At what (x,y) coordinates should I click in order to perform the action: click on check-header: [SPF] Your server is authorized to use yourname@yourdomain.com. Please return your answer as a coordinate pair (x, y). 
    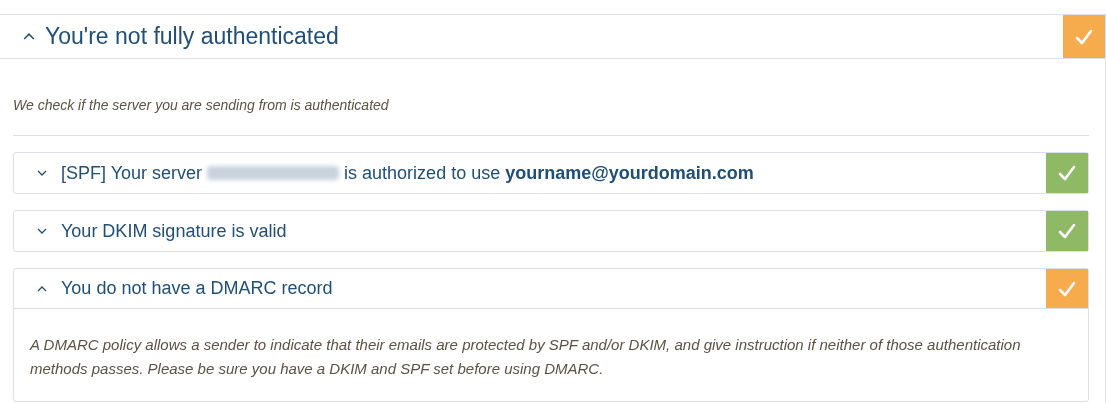
    Looking at the image, I should click on (551, 173).